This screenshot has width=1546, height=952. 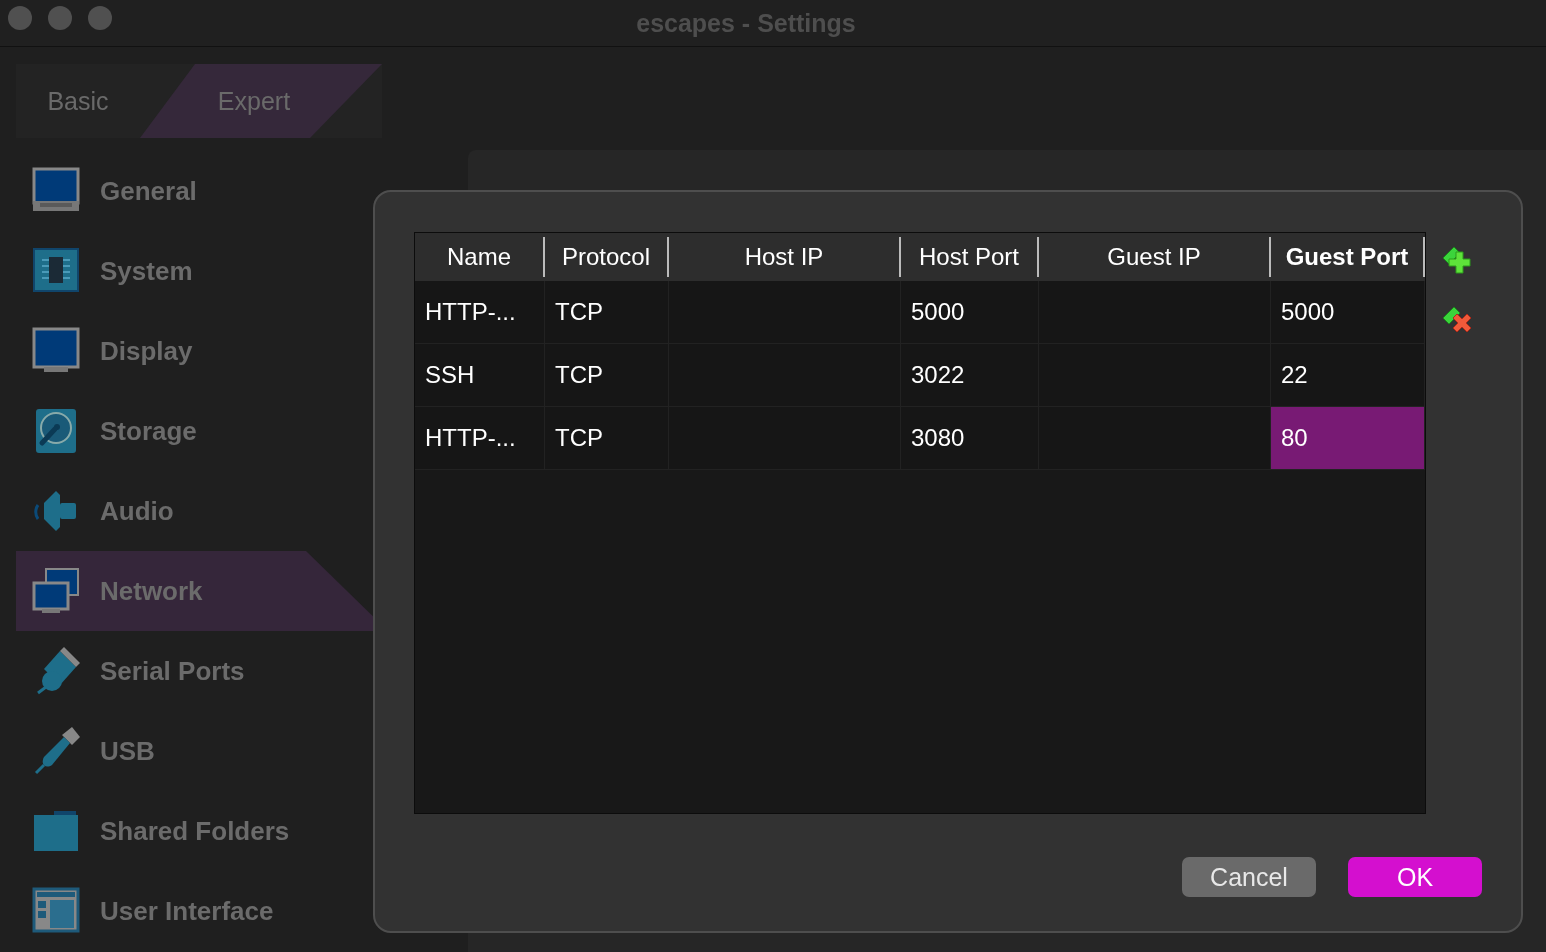 What do you see at coordinates (1249, 877) in the screenshot?
I see `cancel-button: Cancel` at bounding box center [1249, 877].